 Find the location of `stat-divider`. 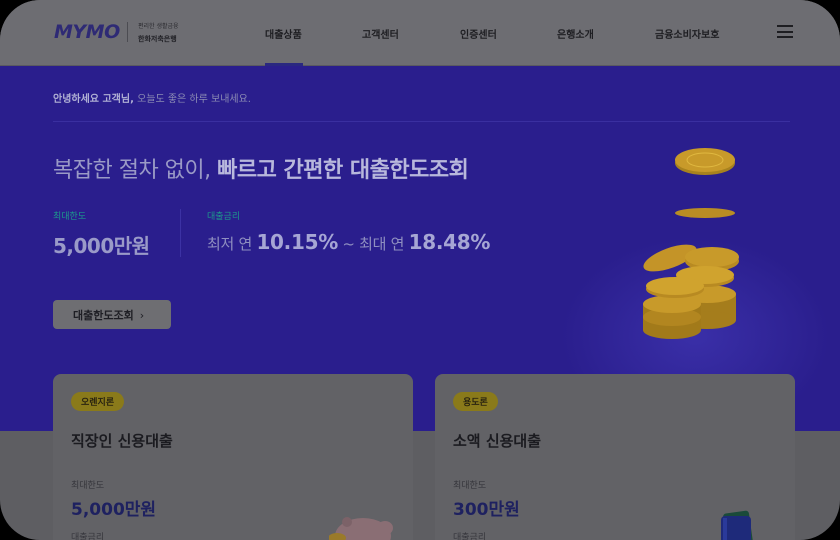

stat-divider is located at coordinates (180, 233).